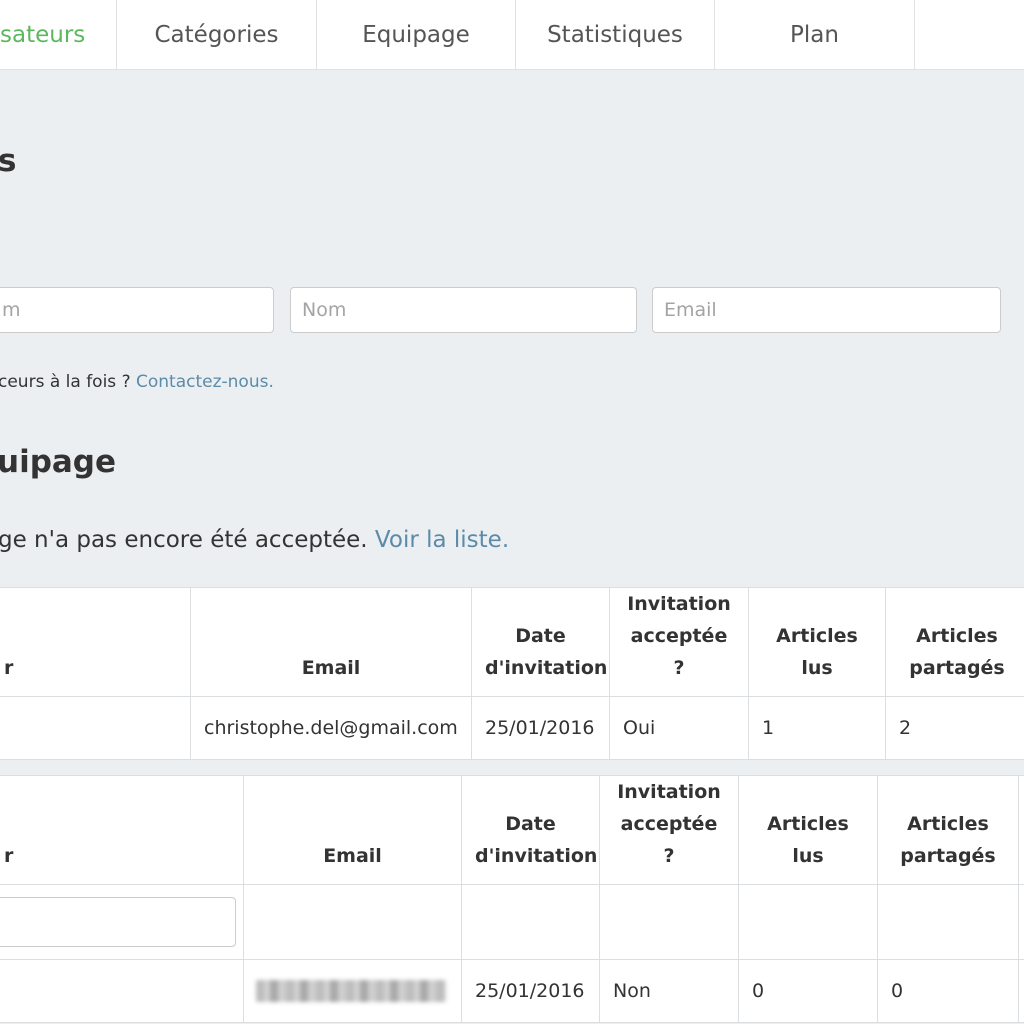  I want to click on firstname-input, so click(137, 310).